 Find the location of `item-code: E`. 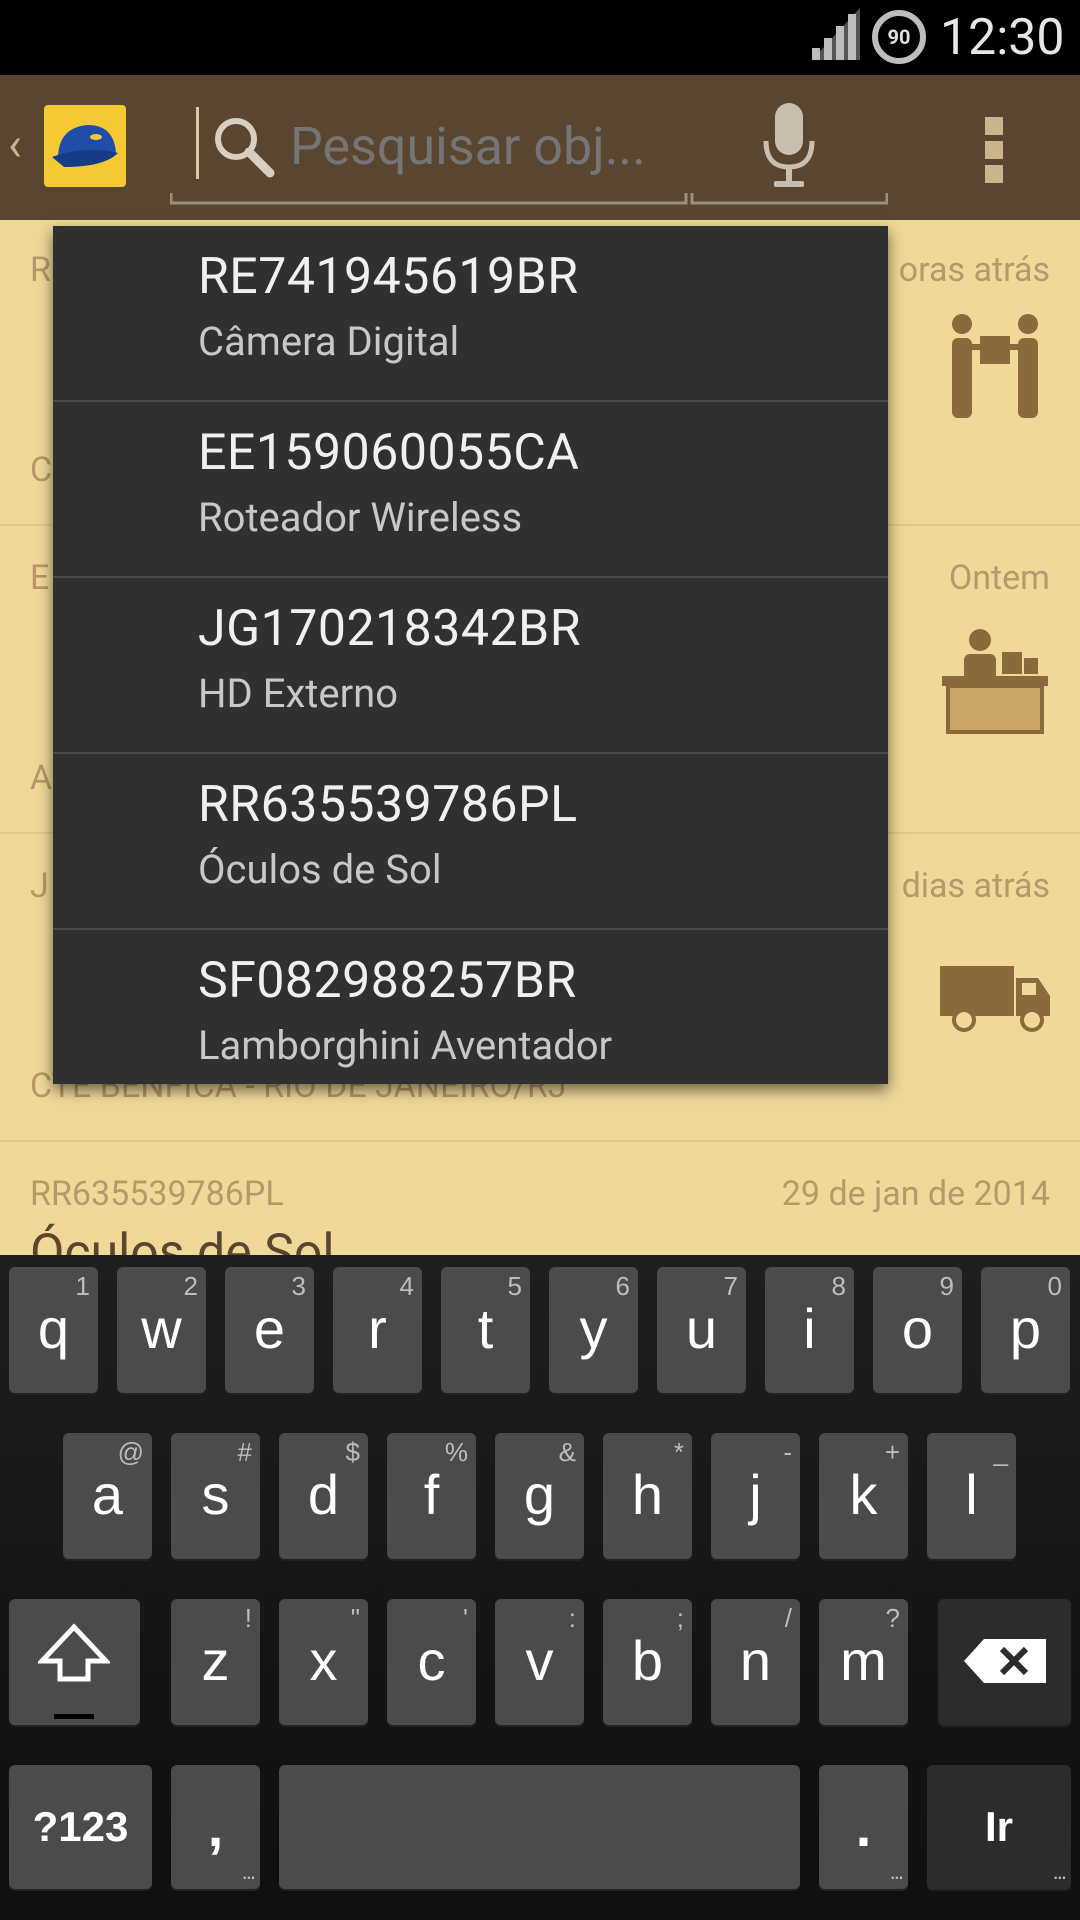

item-code: E is located at coordinates (40, 578).